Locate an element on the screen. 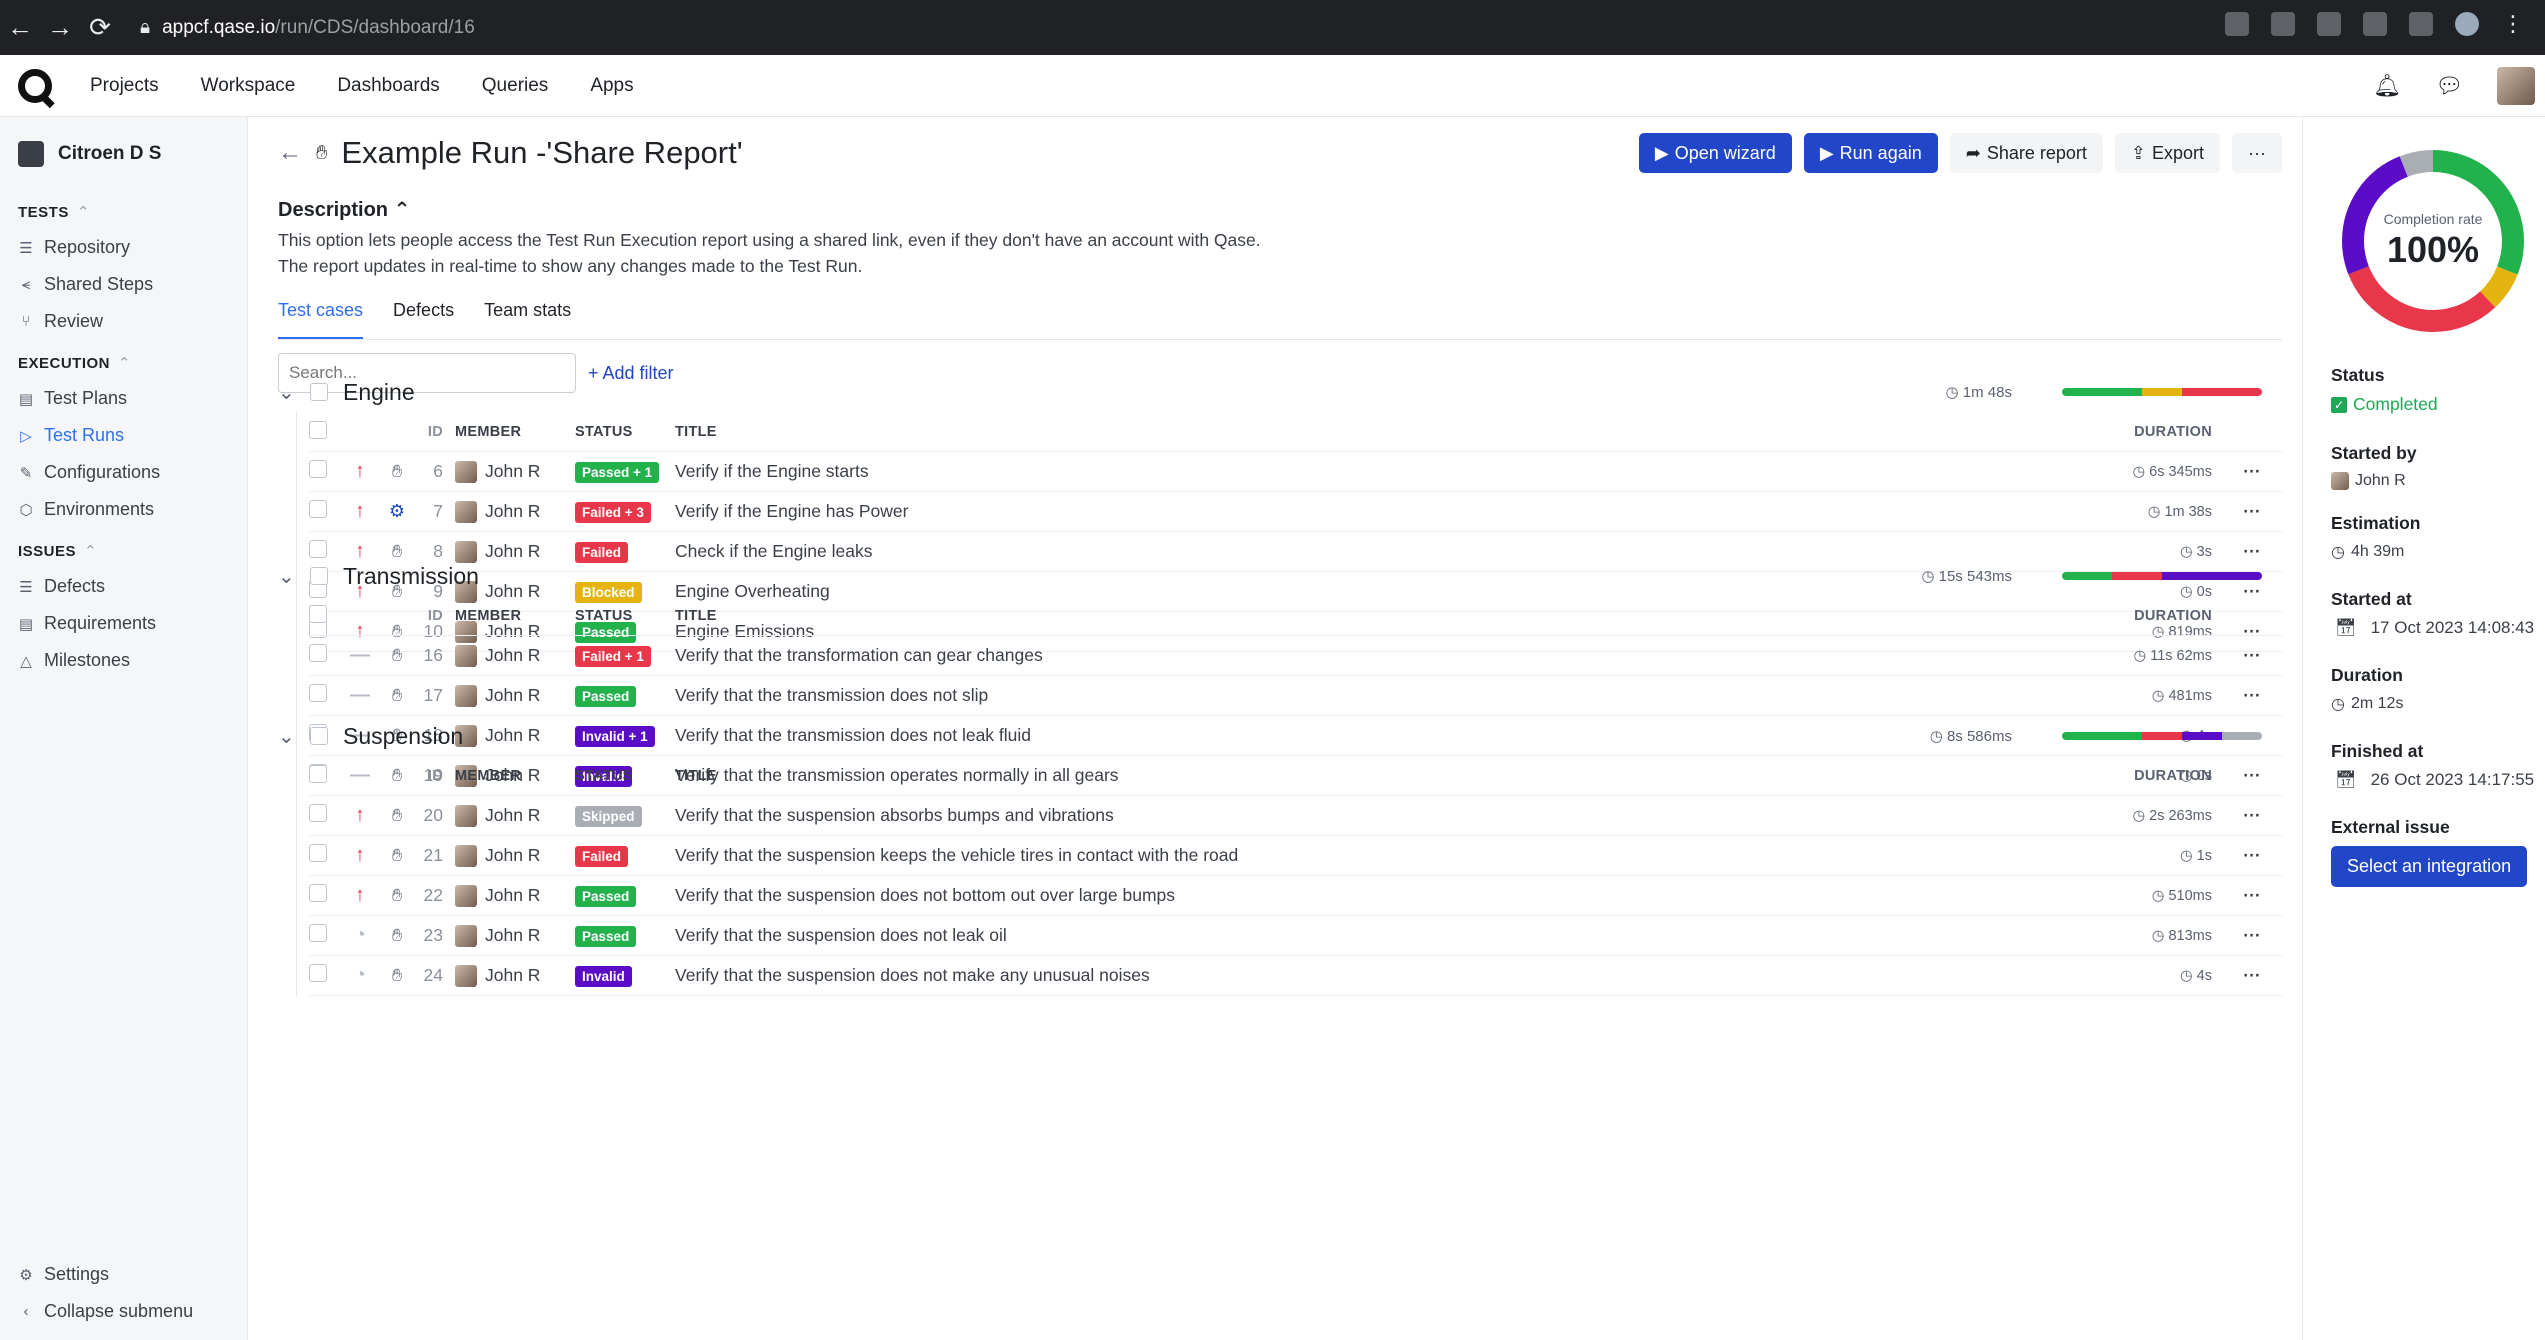  sidebar-item-review: ⑂ Review is located at coordinates (123, 321).